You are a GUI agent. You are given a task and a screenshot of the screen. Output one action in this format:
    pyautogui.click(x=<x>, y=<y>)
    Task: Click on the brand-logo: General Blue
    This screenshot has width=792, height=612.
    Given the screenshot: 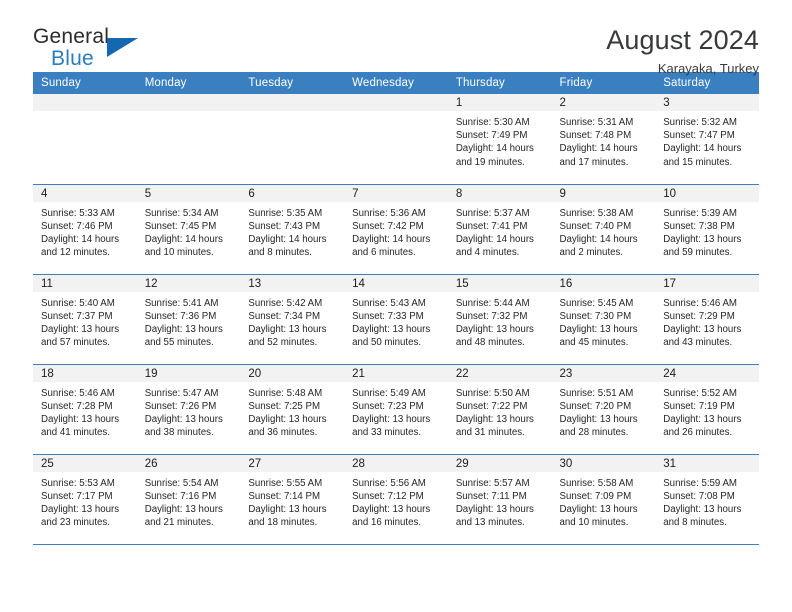 What is the action you would take?
    pyautogui.click(x=88, y=49)
    